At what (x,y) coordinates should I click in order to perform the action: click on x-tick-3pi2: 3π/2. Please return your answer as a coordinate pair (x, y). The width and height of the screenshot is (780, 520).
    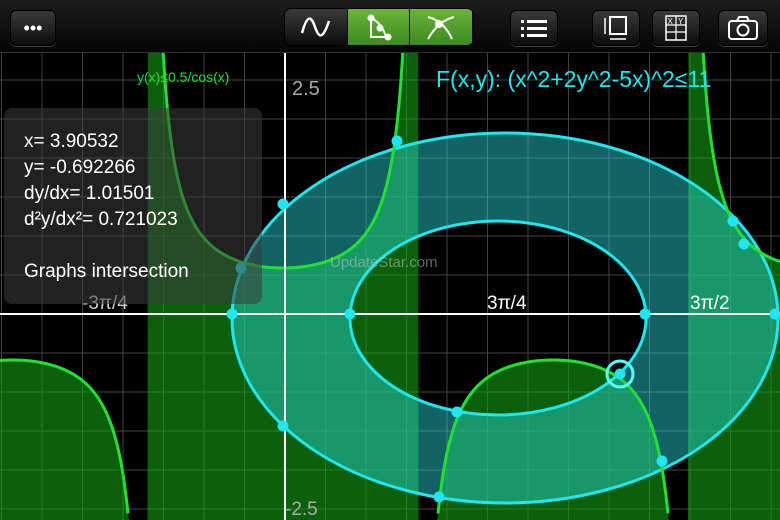
    Looking at the image, I should click on (710, 303).